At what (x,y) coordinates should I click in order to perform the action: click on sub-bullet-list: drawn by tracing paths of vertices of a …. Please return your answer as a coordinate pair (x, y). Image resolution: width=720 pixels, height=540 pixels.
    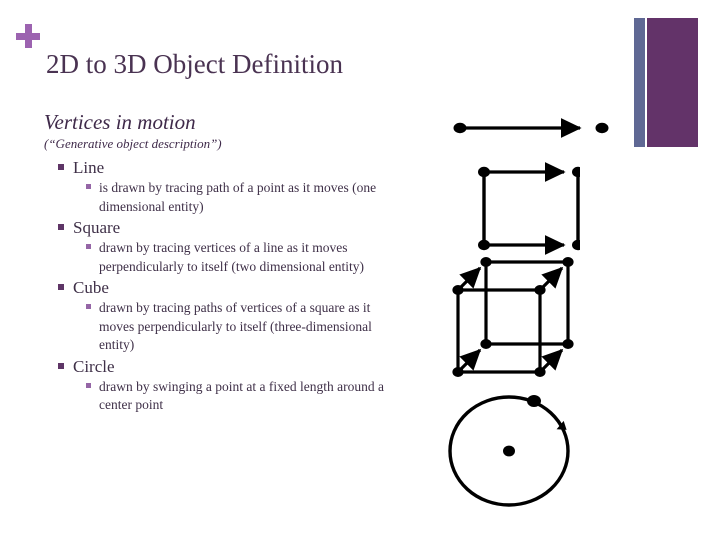
    Looking at the image, I should click on (244, 327).